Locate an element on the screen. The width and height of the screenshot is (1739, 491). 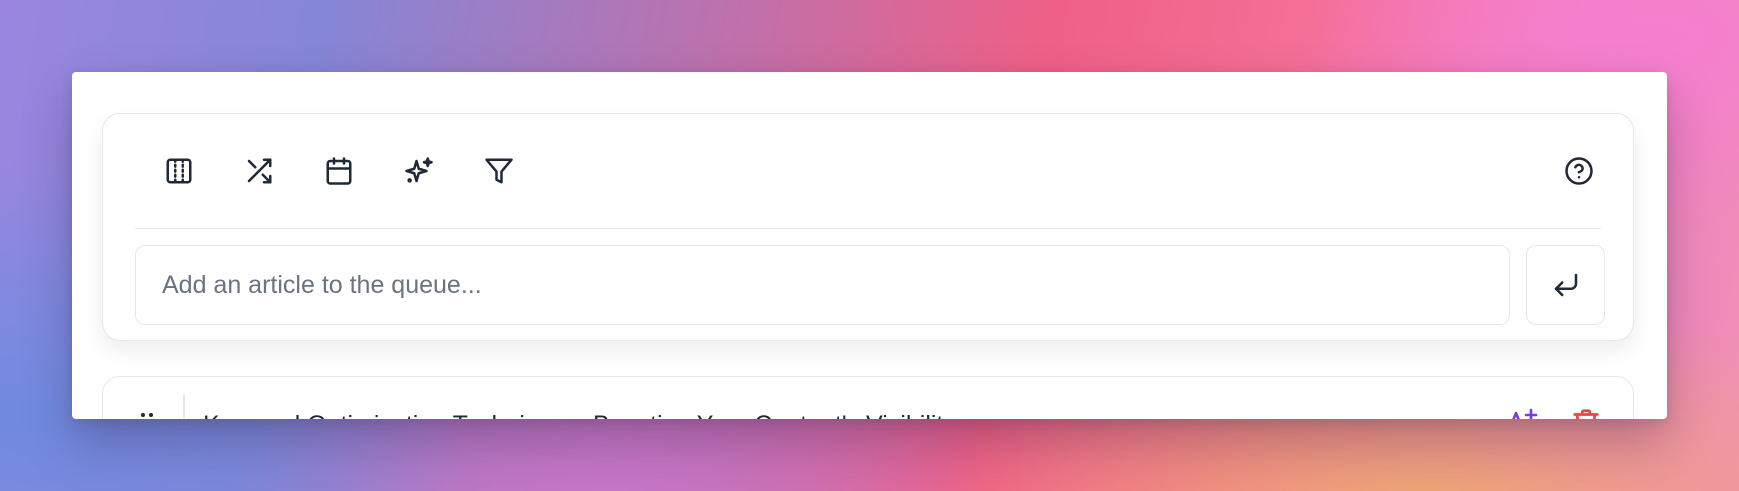
columns-button is located at coordinates (179, 171).